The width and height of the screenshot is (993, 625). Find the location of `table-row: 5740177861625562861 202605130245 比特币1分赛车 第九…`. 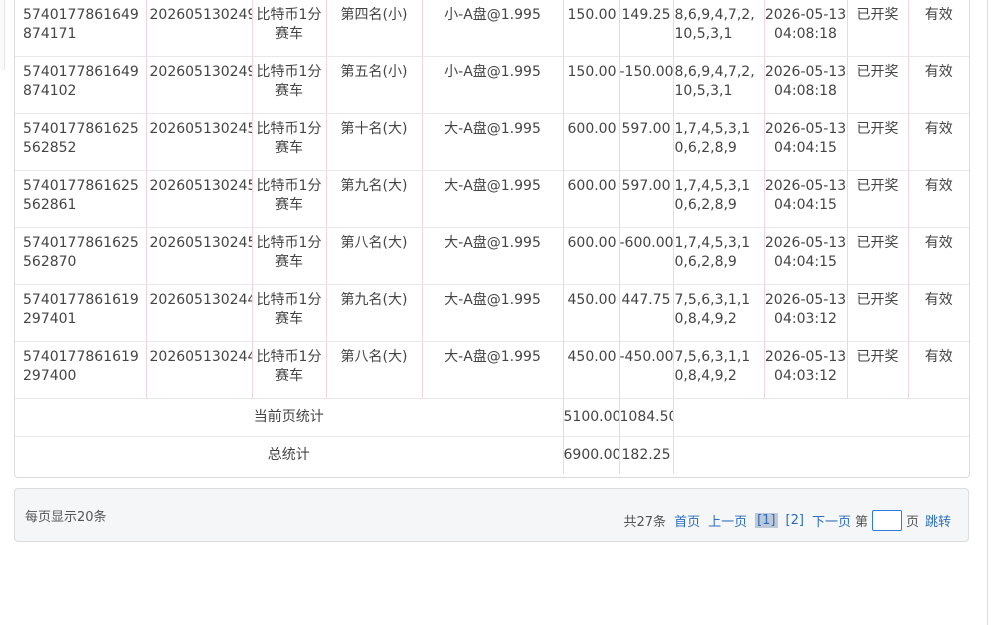

table-row: 5740177861625562861 202605130245 比特币1分赛车 第九… is located at coordinates (492, 199).